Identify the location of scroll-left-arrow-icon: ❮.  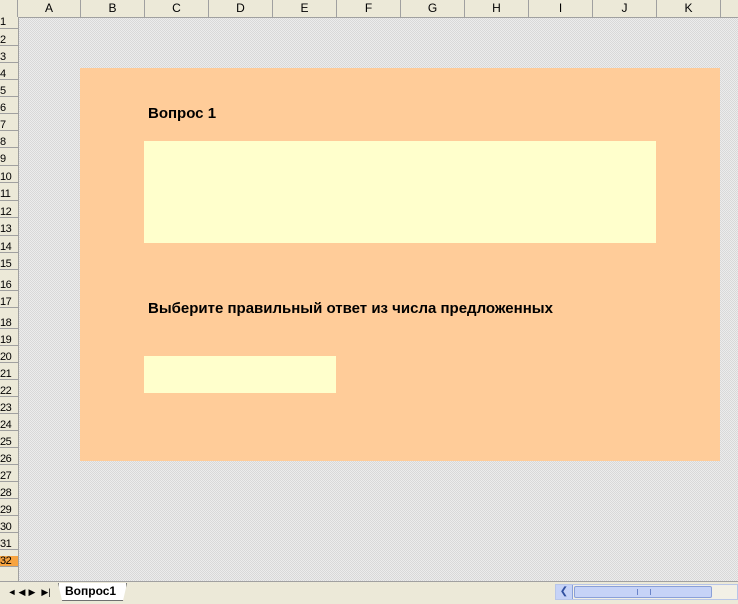
(564, 592).